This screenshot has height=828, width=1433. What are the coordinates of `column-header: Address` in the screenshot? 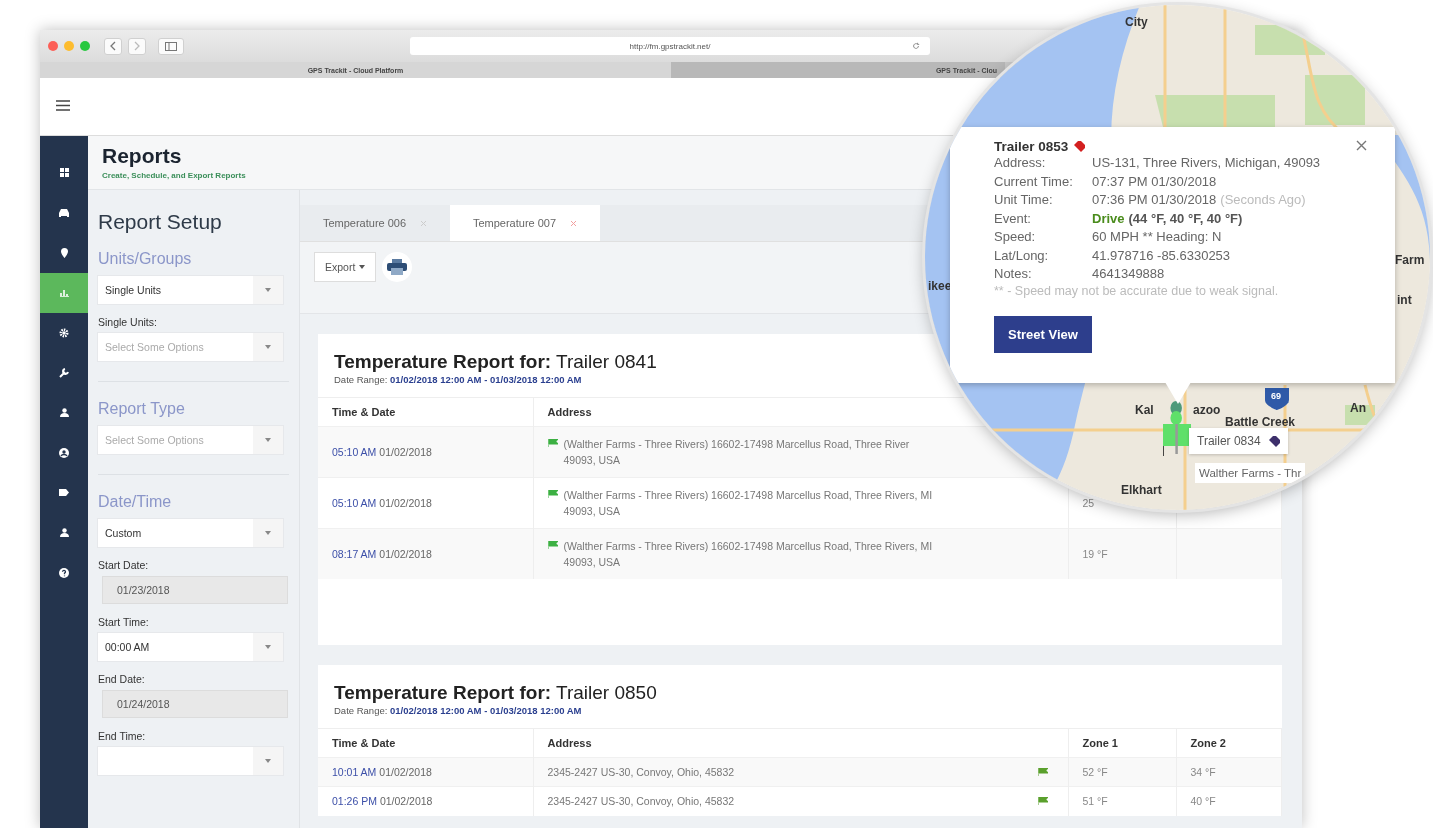 It's located at (569, 743).